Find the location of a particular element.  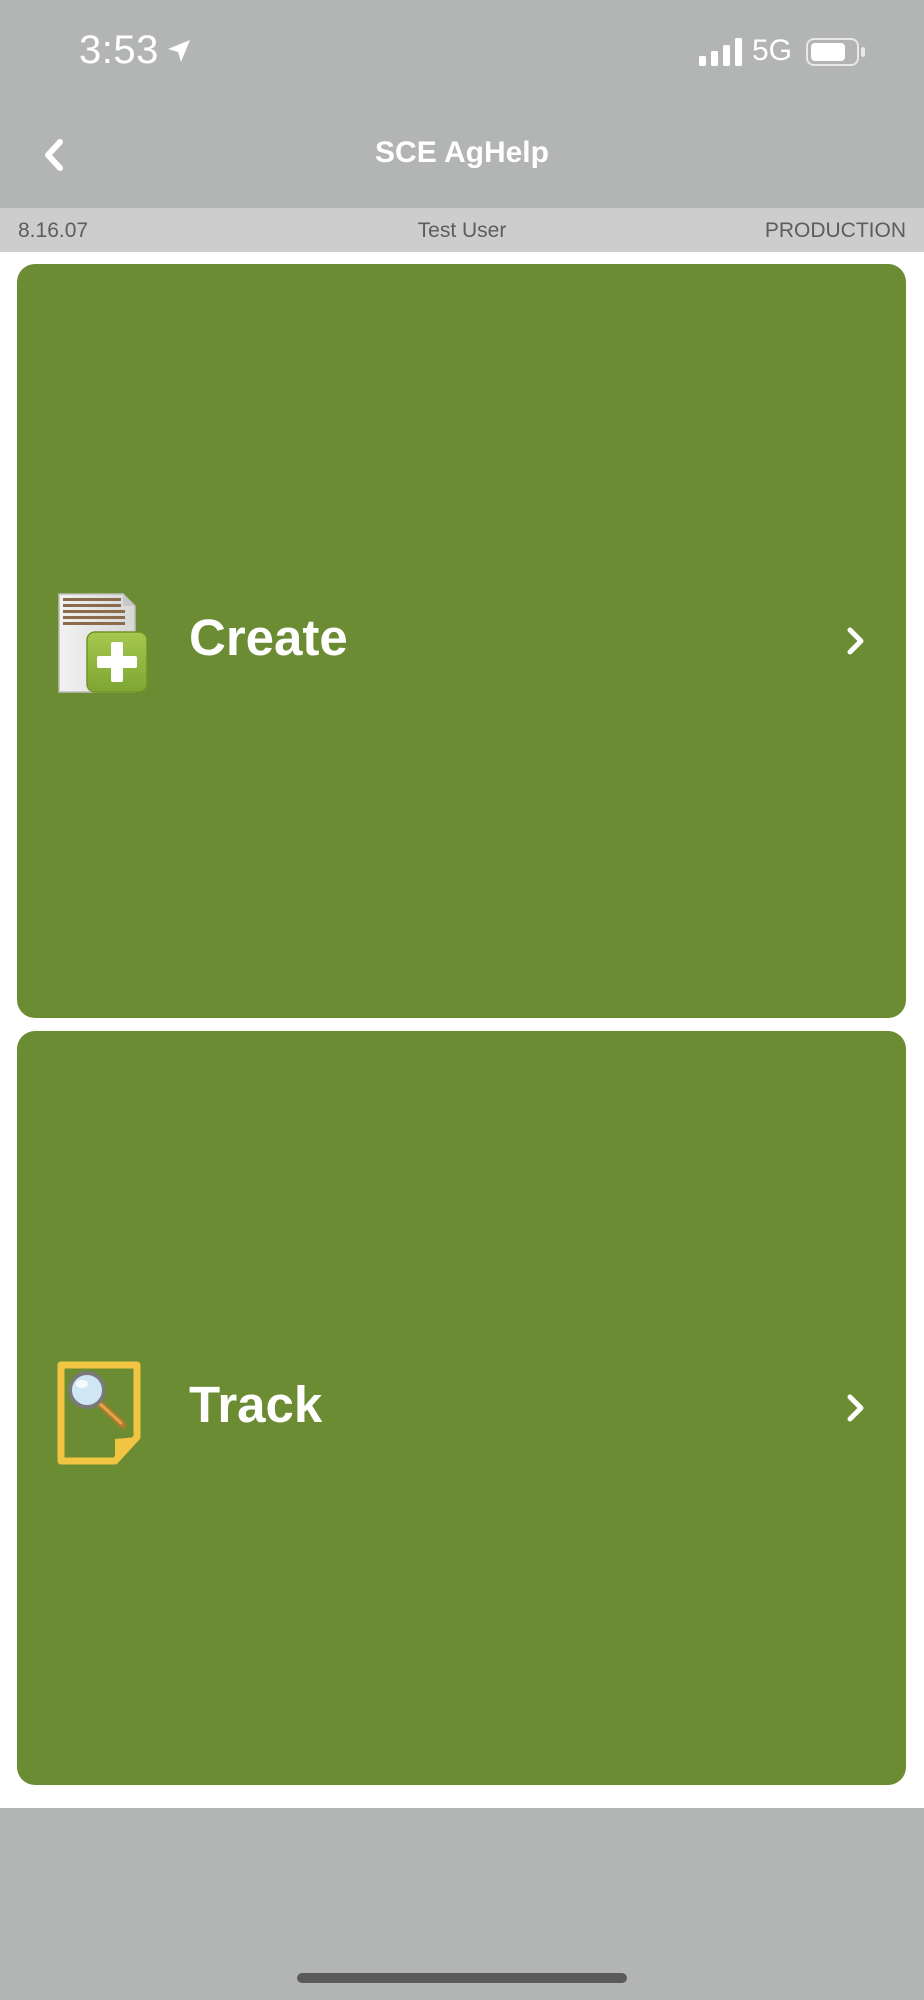

environment-label: PRODUCTION is located at coordinates (835, 230).